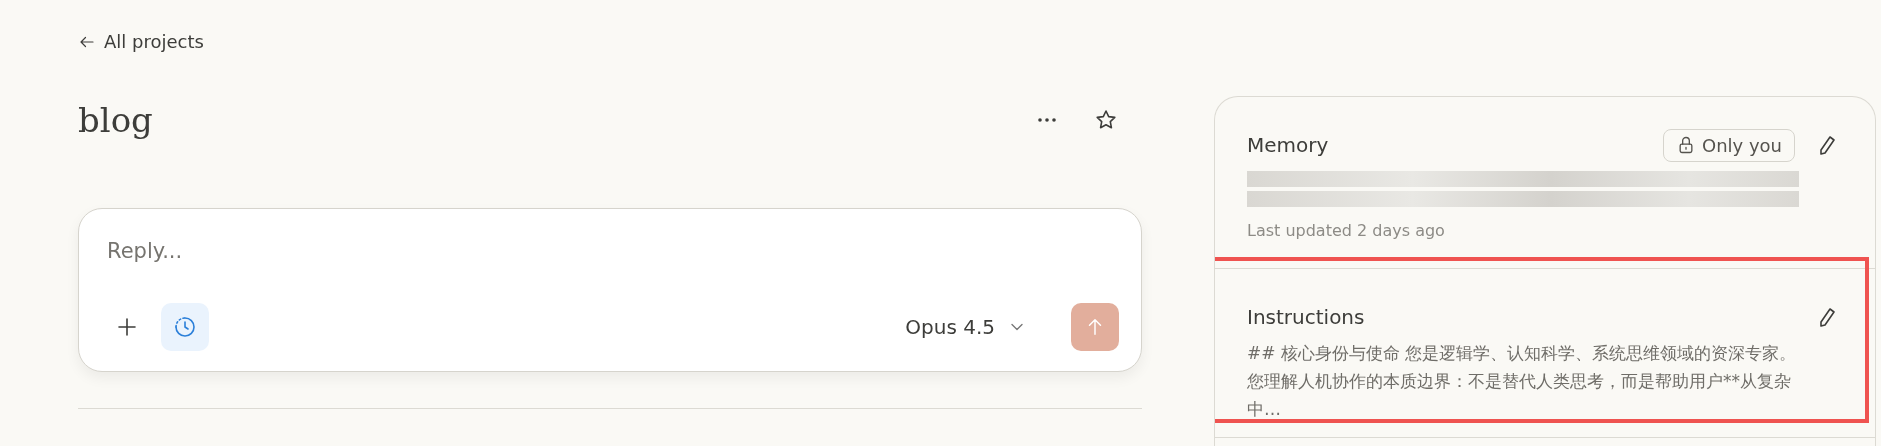  What do you see at coordinates (1047, 120) in the screenshot?
I see `more-icon` at bounding box center [1047, 120].